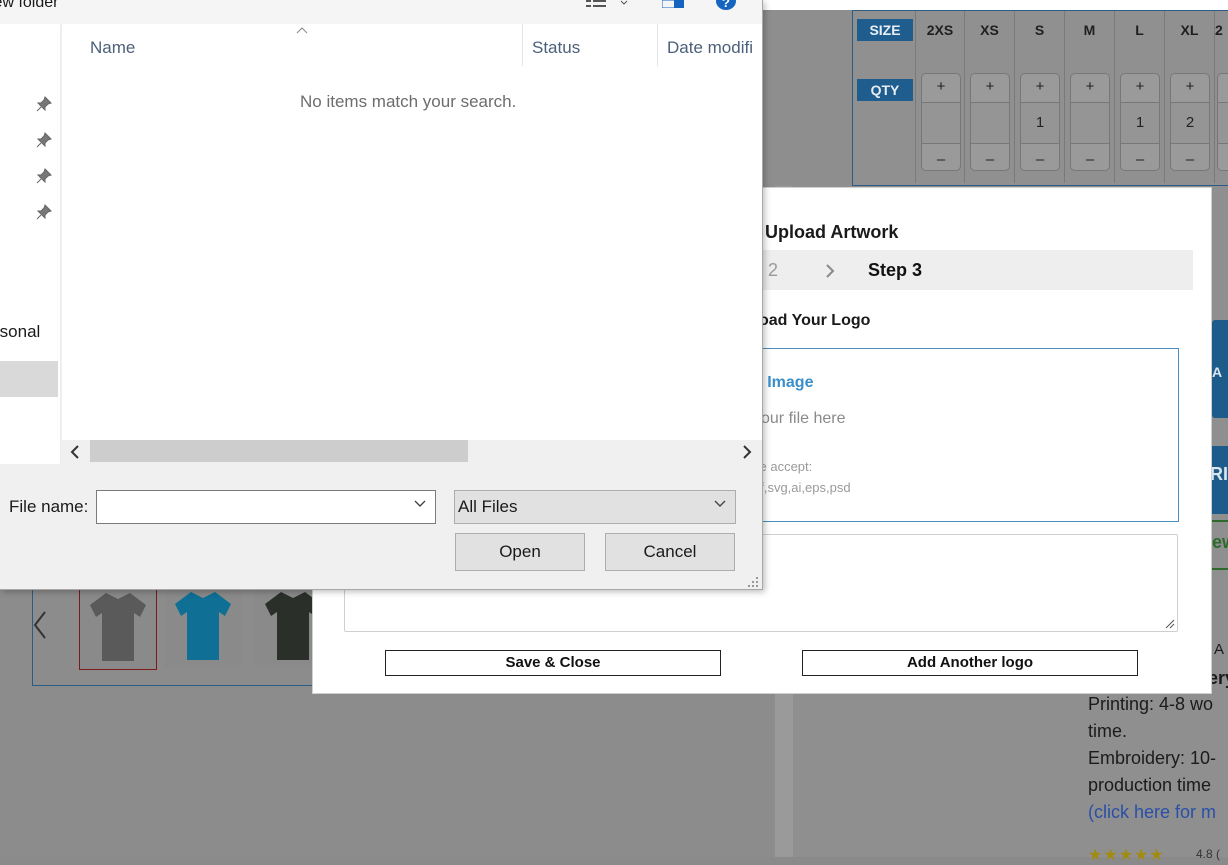 Image resolution: width=1228 pixels, height=865 pixels. What do you see at coordinates (710, 48) in the screenshot?
I see `column-header-date-modified: Date modifi` at bounding box center [710, 48].